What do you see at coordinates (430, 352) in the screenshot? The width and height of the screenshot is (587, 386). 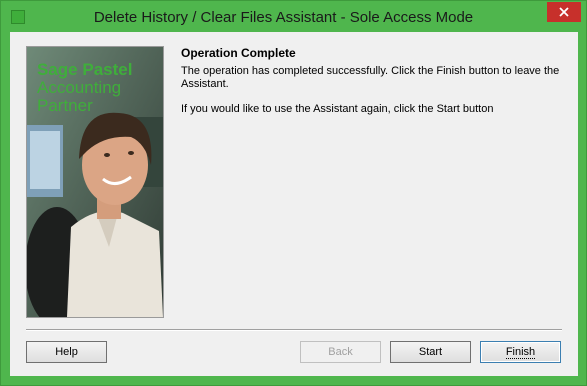 I see `start-button: Start` at bounding box center [430, 352].